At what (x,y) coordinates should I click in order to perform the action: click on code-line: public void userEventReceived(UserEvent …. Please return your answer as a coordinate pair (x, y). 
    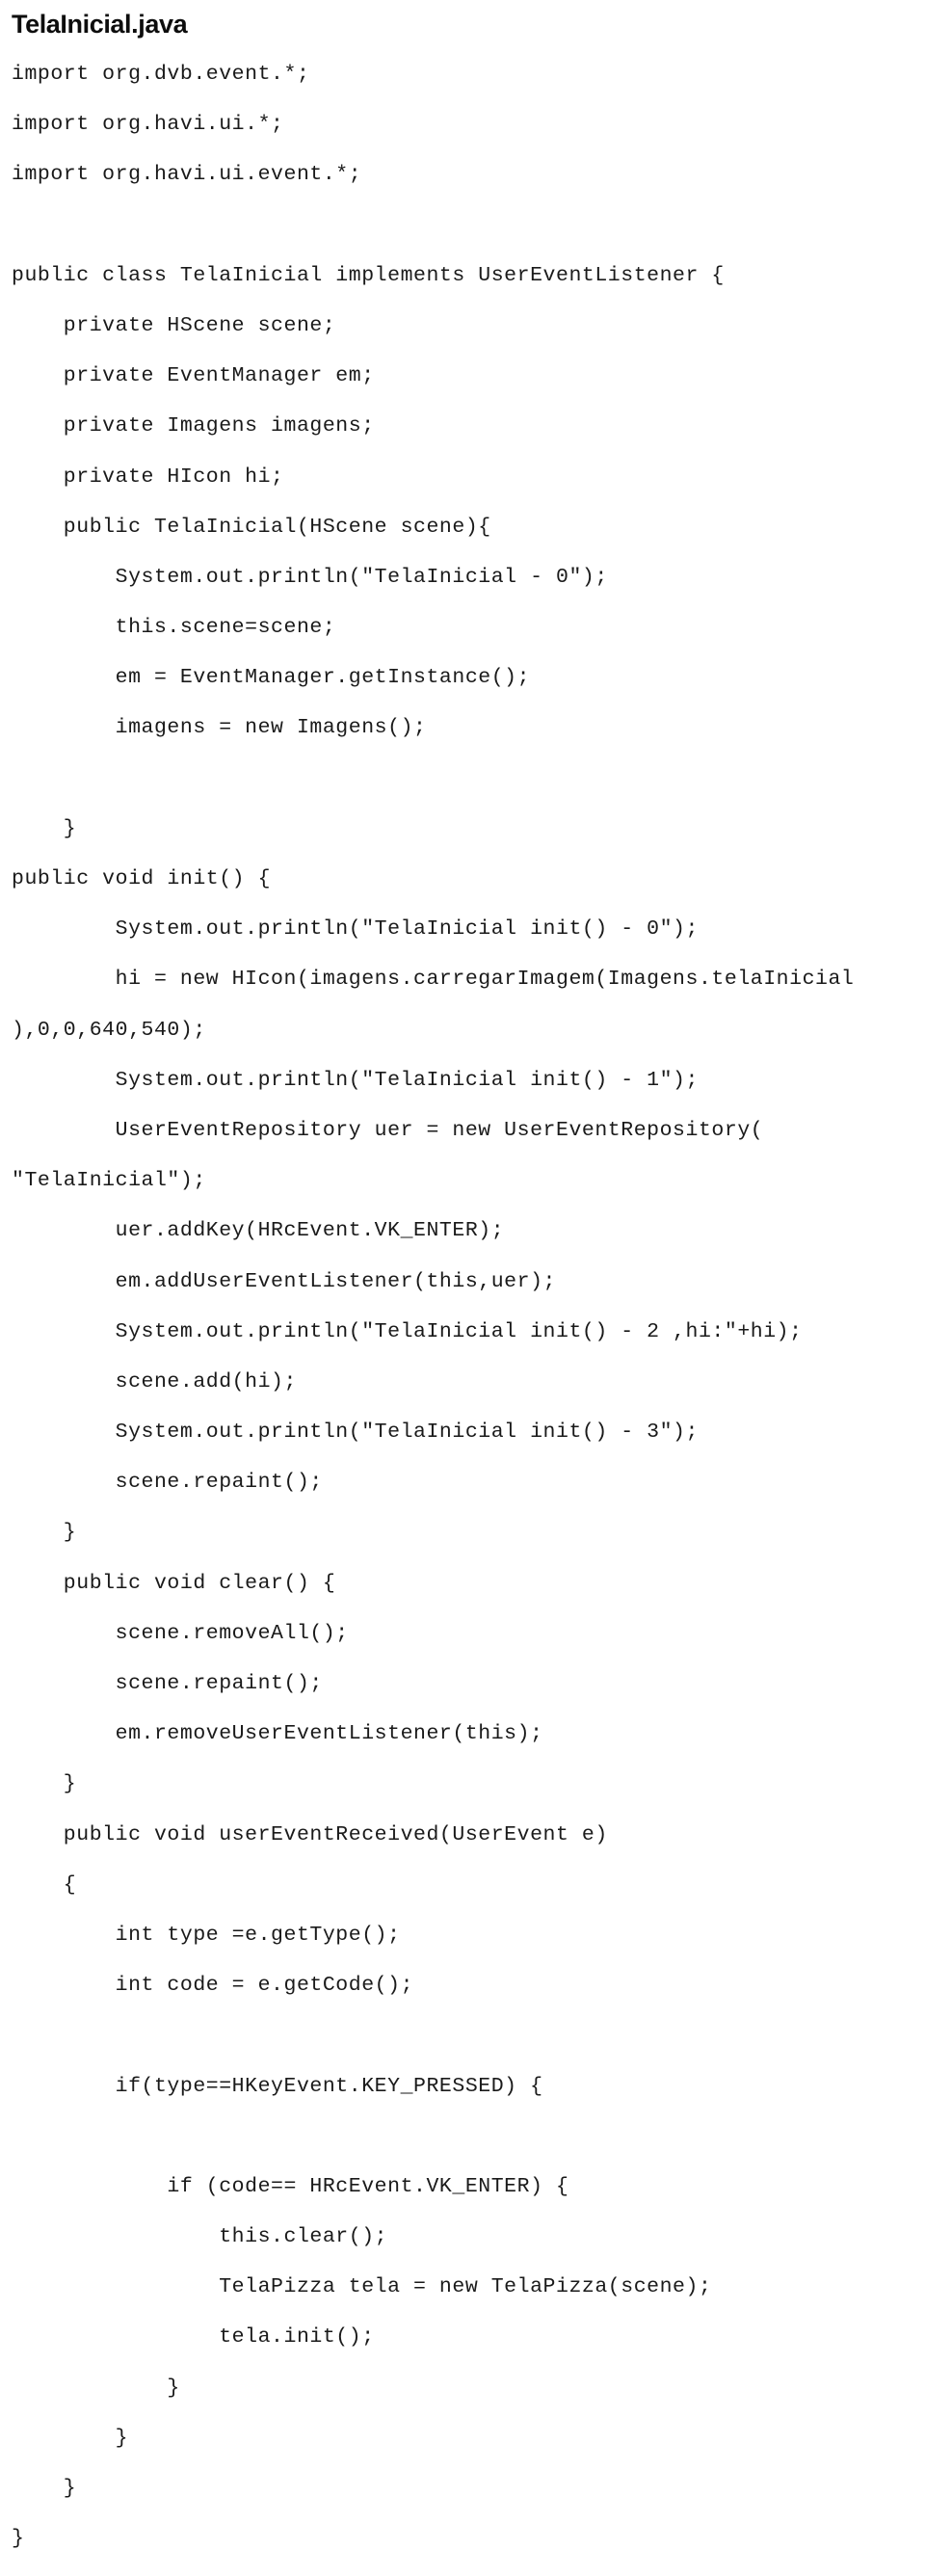
    Looking at the image, I should click on (310, 1834).